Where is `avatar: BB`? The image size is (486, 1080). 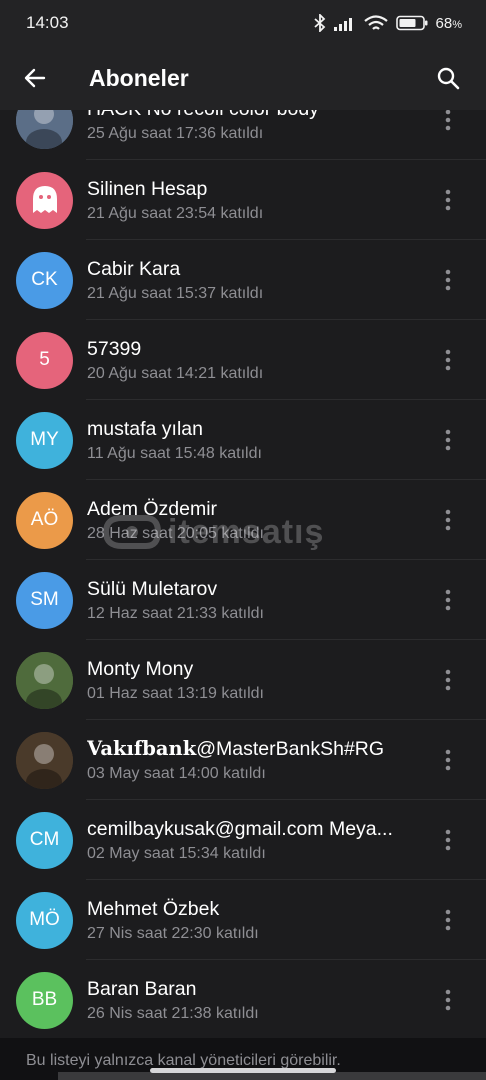 avatar: BB is located at coordinates (44, 1000).